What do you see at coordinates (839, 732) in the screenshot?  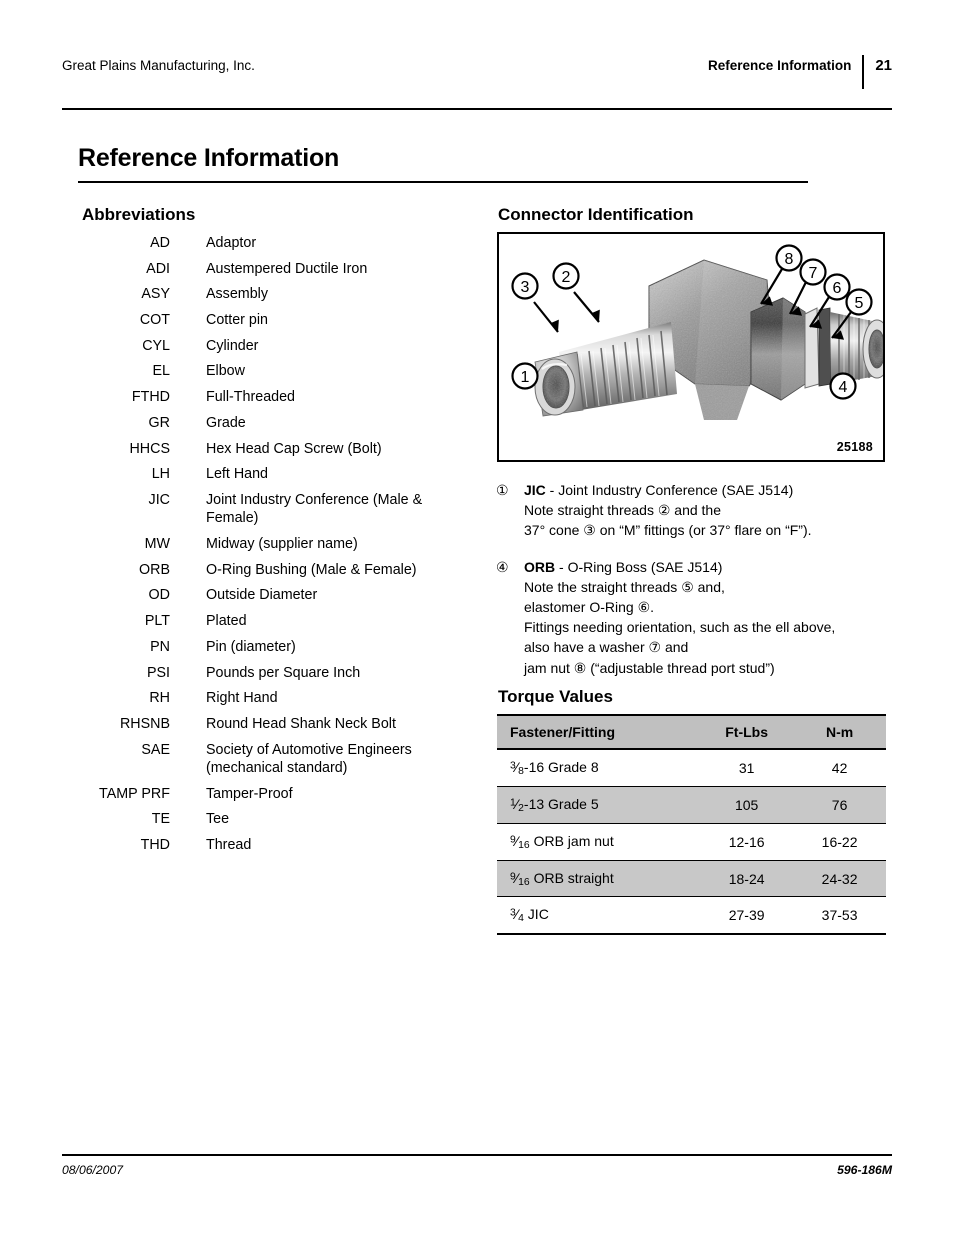 I see `column-header-nm: N-m` at bounding box center [839, 732].